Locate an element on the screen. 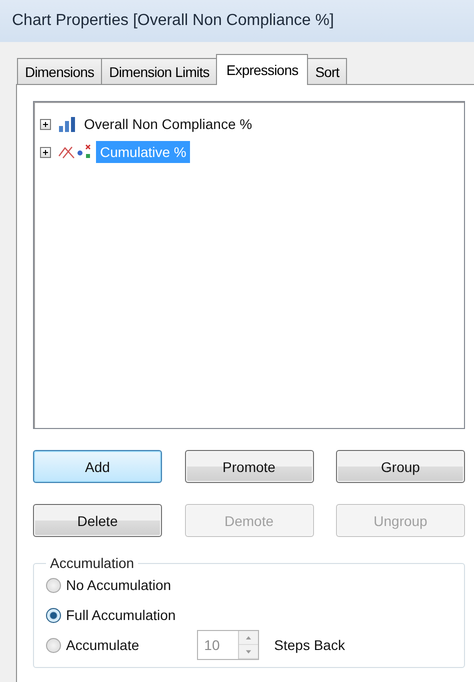 The height and width of the screenshot is (682, 474). action-button: Promote is located at coordinates (249, 466).